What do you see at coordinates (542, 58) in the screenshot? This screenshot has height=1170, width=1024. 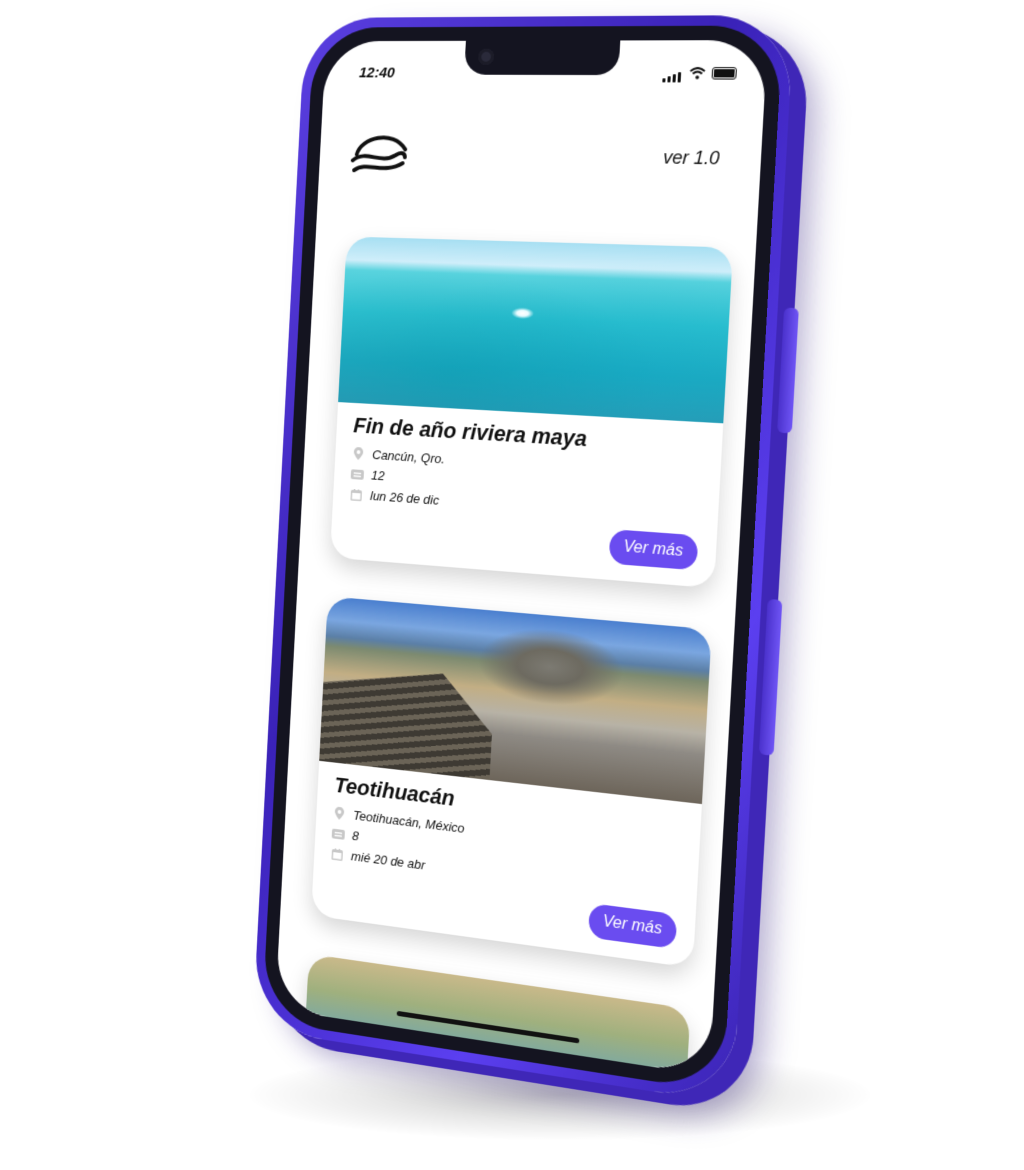 I see `notch` at bounding box center [542, 58].